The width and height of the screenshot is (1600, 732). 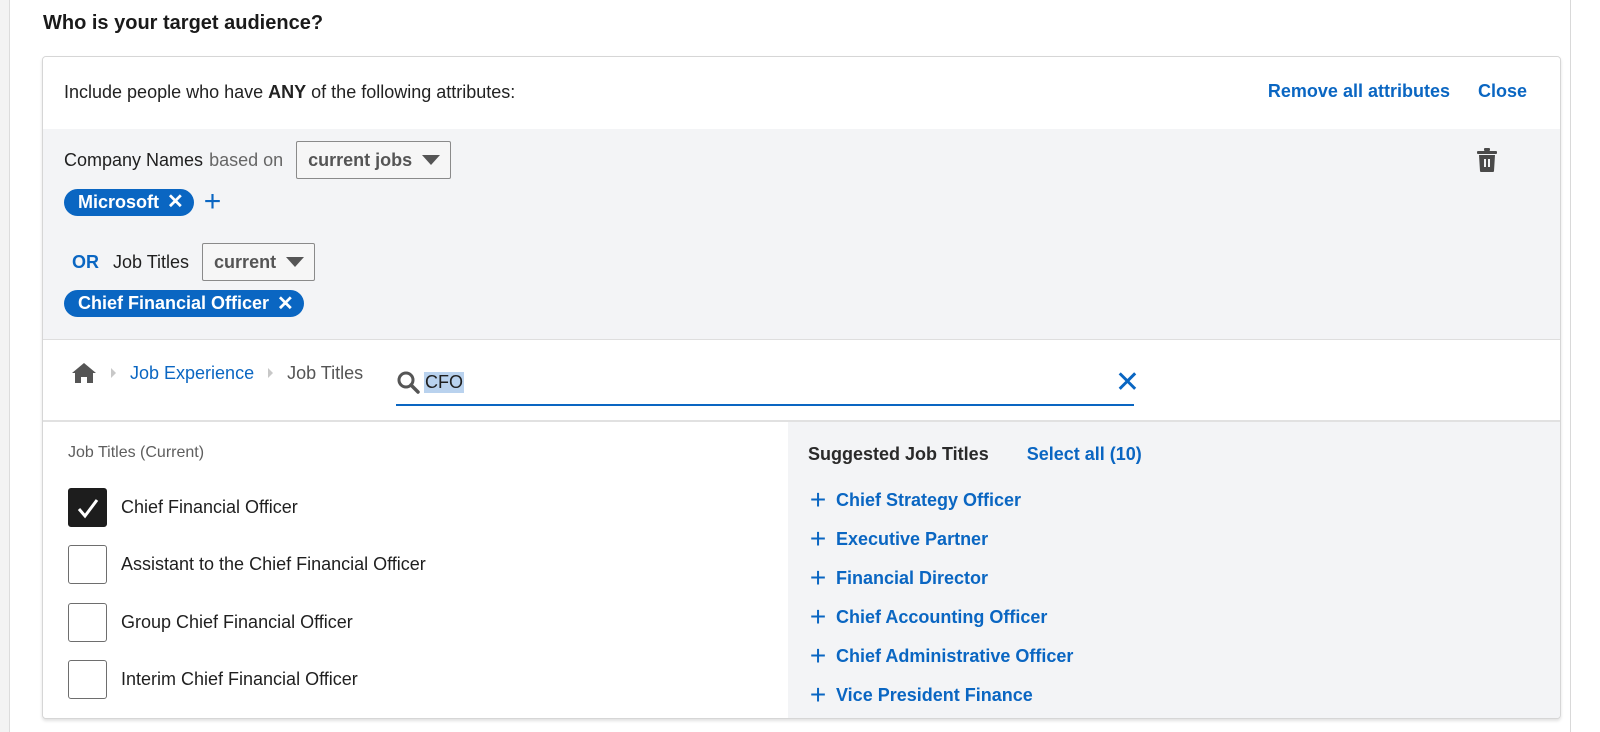 I want to click on left-page-edge, so click(x=5, y=366).